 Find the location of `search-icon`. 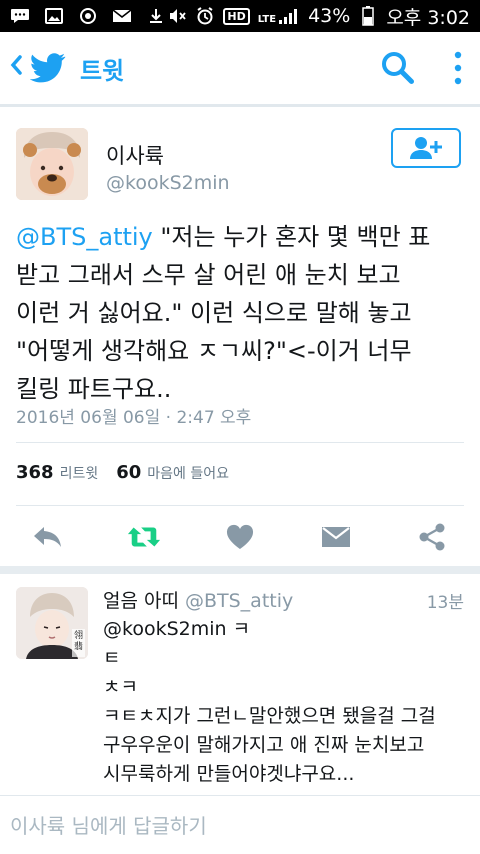

search-icon is located at coordinates (398, 68).